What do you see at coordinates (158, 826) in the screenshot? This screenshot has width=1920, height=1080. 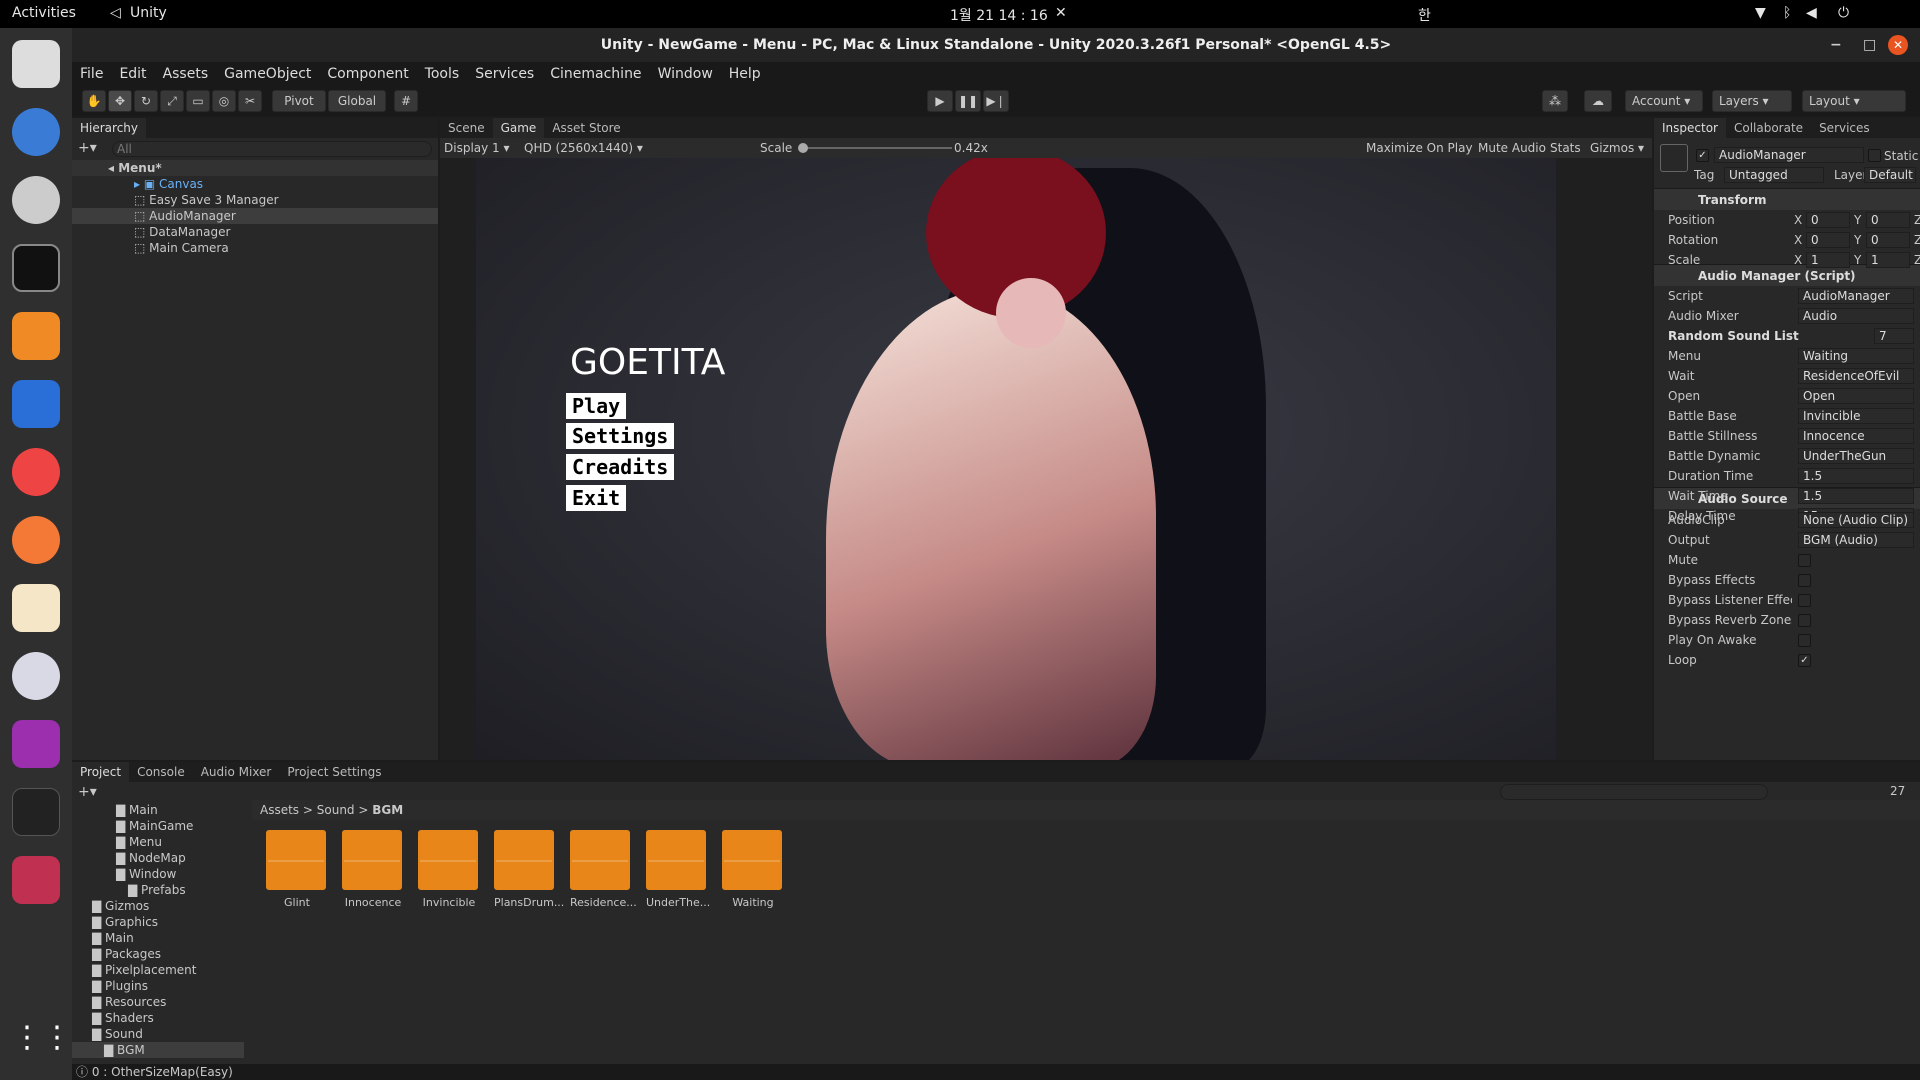 I see `folder-item: ▇ MainGame` at bounding box center [158, 826].